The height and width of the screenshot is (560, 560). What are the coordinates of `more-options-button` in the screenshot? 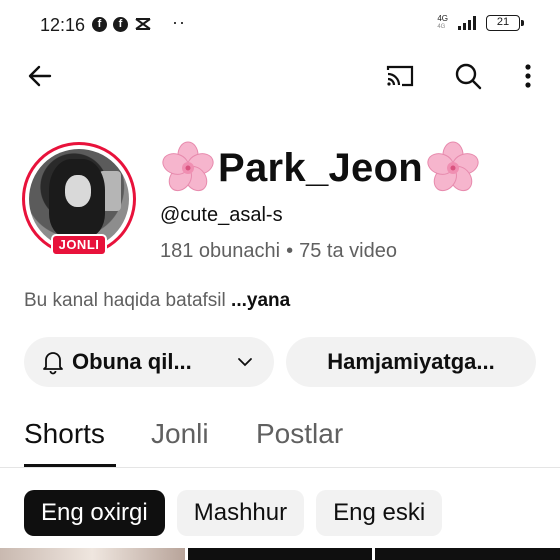 It's located at (528, 76).